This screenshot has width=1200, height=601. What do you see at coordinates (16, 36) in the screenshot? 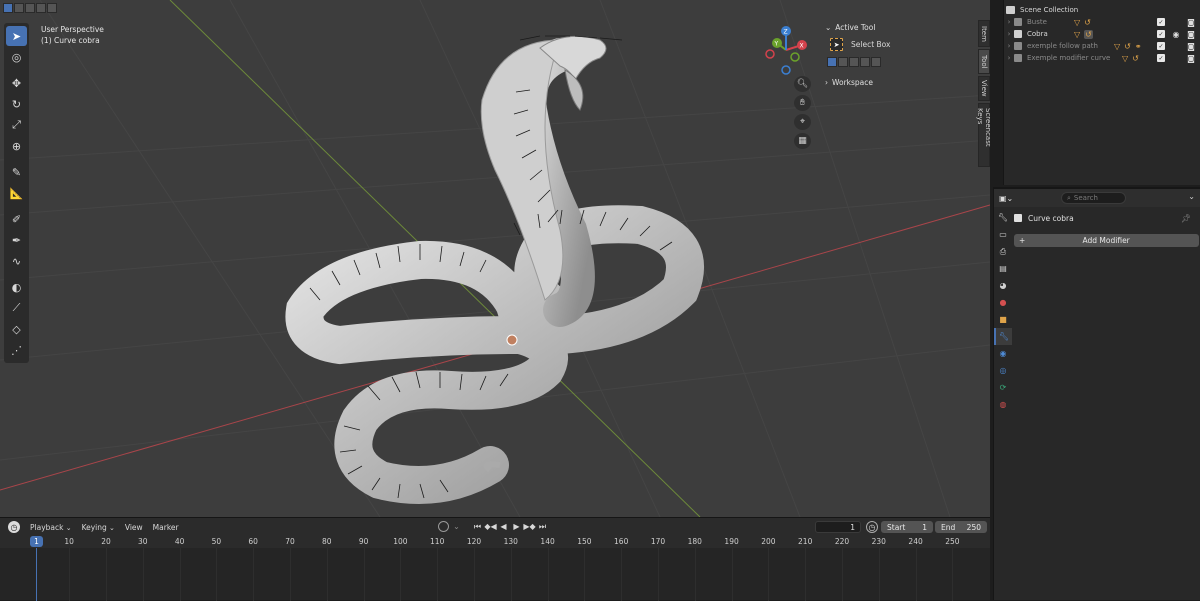
I see `select-box-tool-icon: ➤` at bounding box center [16, 36].